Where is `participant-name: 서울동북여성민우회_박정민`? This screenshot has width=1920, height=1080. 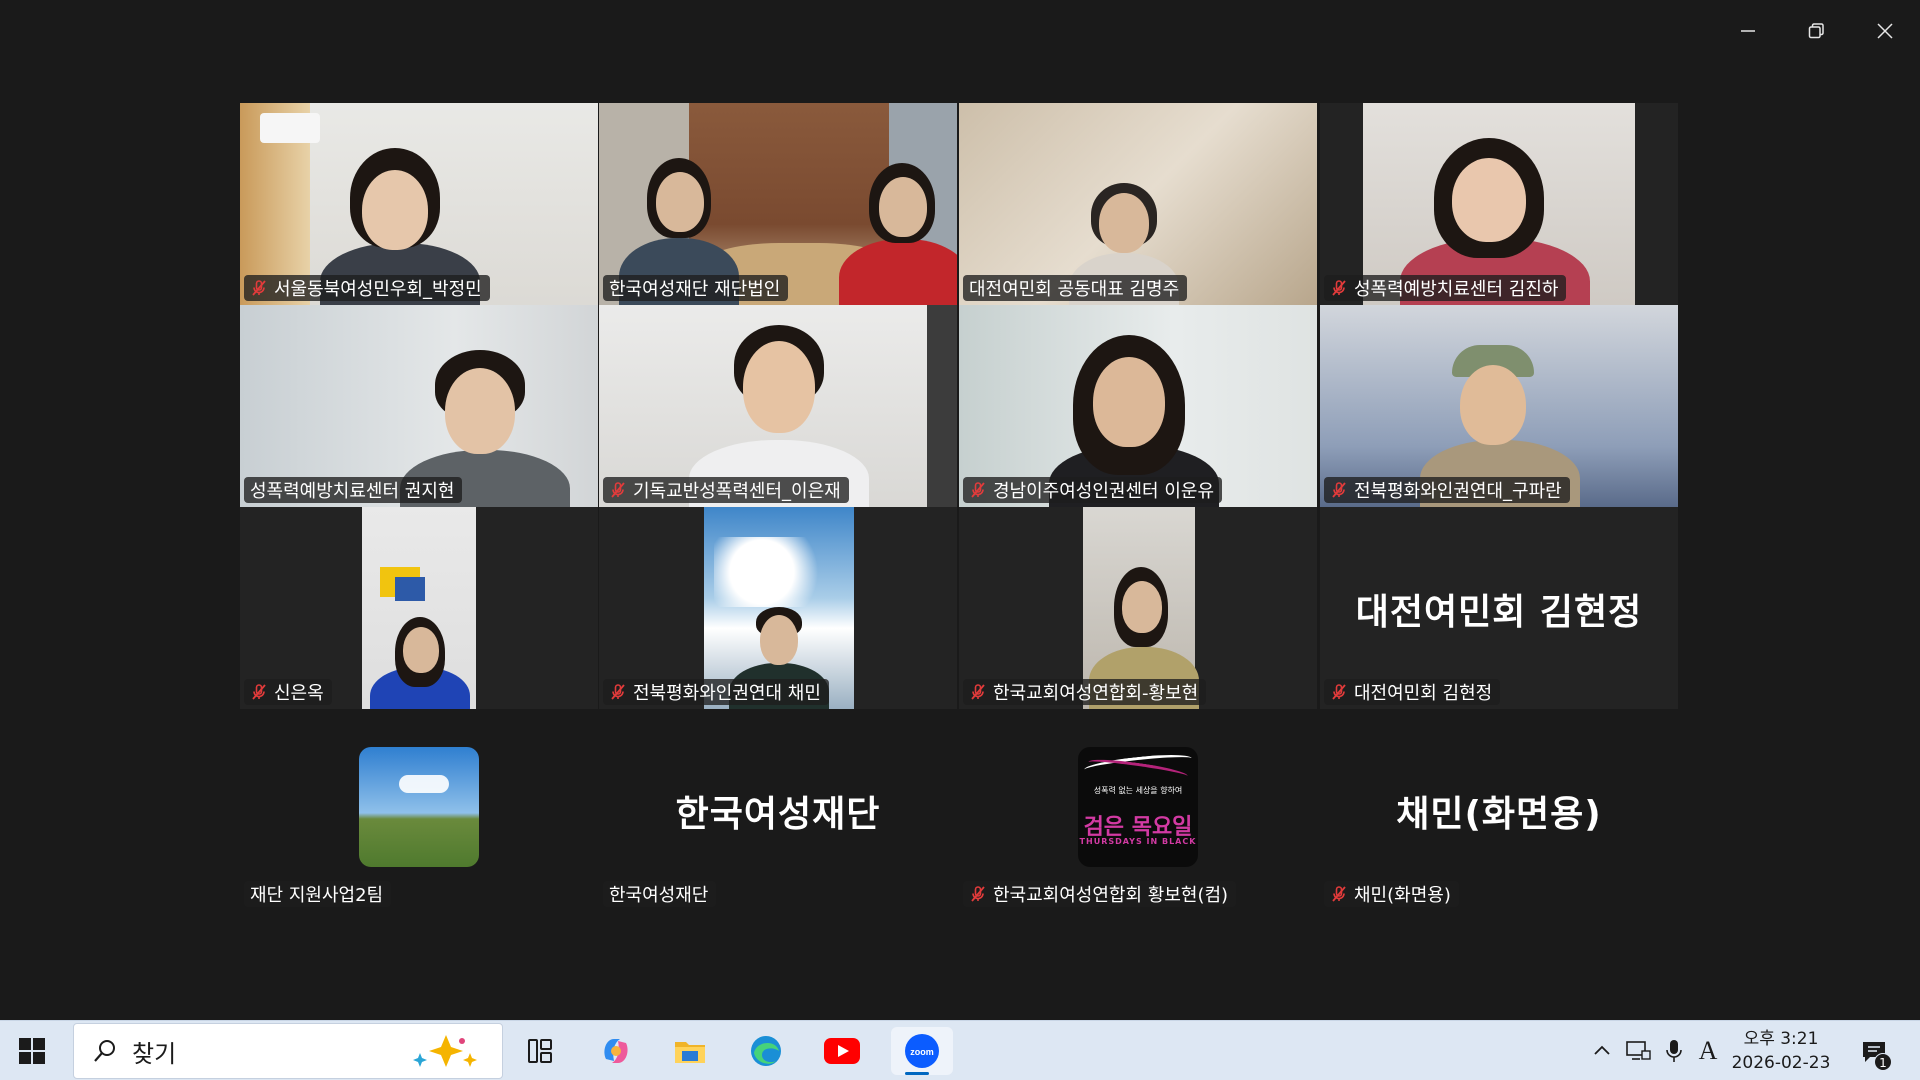 participant-name: 서울동북여성민우회_박정민 is located at coordinates (378, 289).